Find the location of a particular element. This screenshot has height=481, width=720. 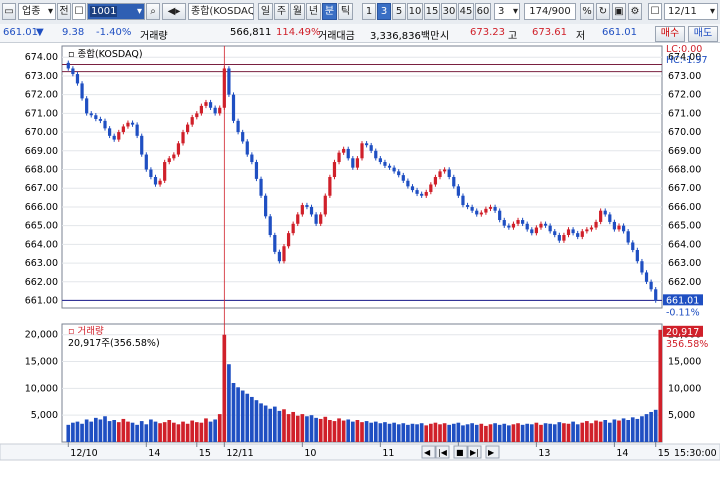

current-price: 661.01 is located at coordinates (20, 32).